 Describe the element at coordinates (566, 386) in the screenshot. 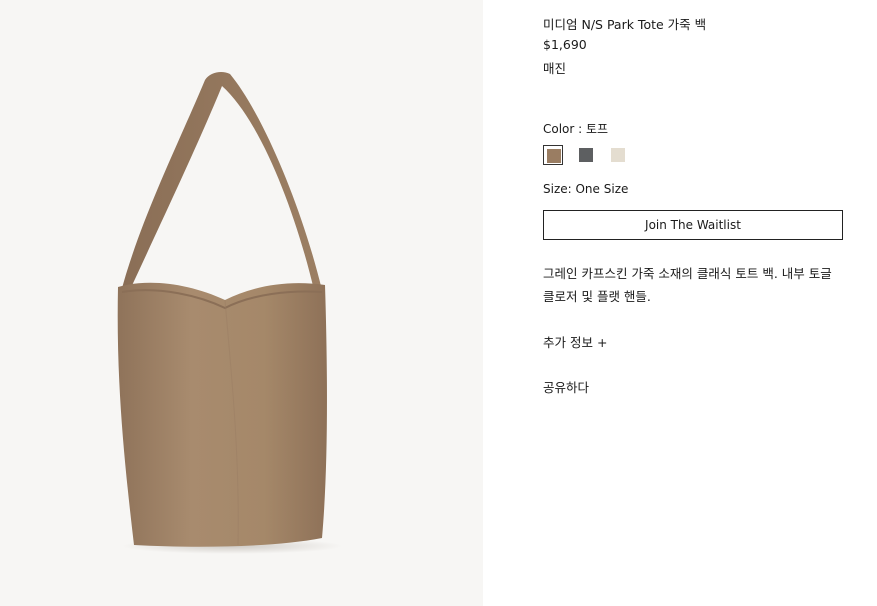

I see `share-link: 공유하다` at that location.